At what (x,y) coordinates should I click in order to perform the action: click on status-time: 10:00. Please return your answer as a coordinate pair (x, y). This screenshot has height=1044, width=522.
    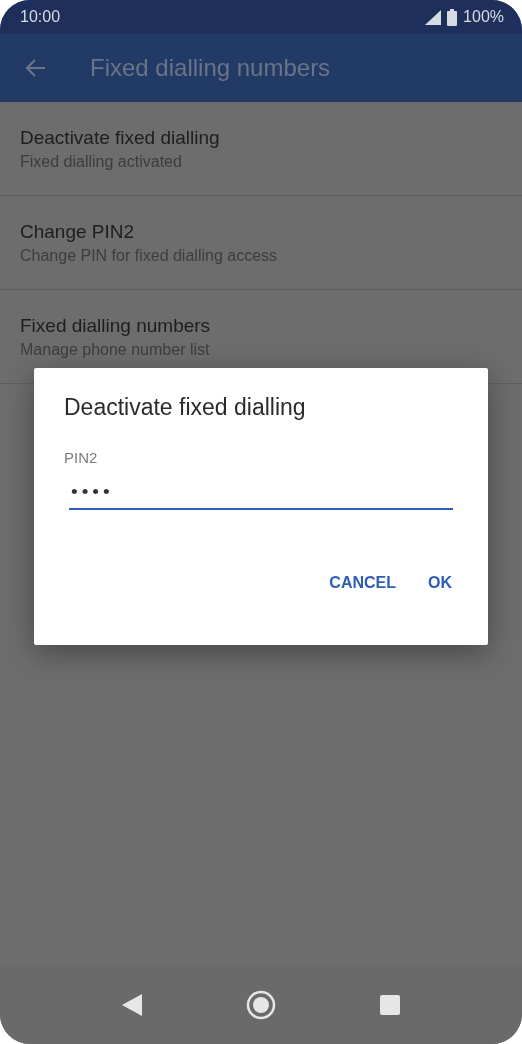
    Looking at the image, I should click on (40, 17).